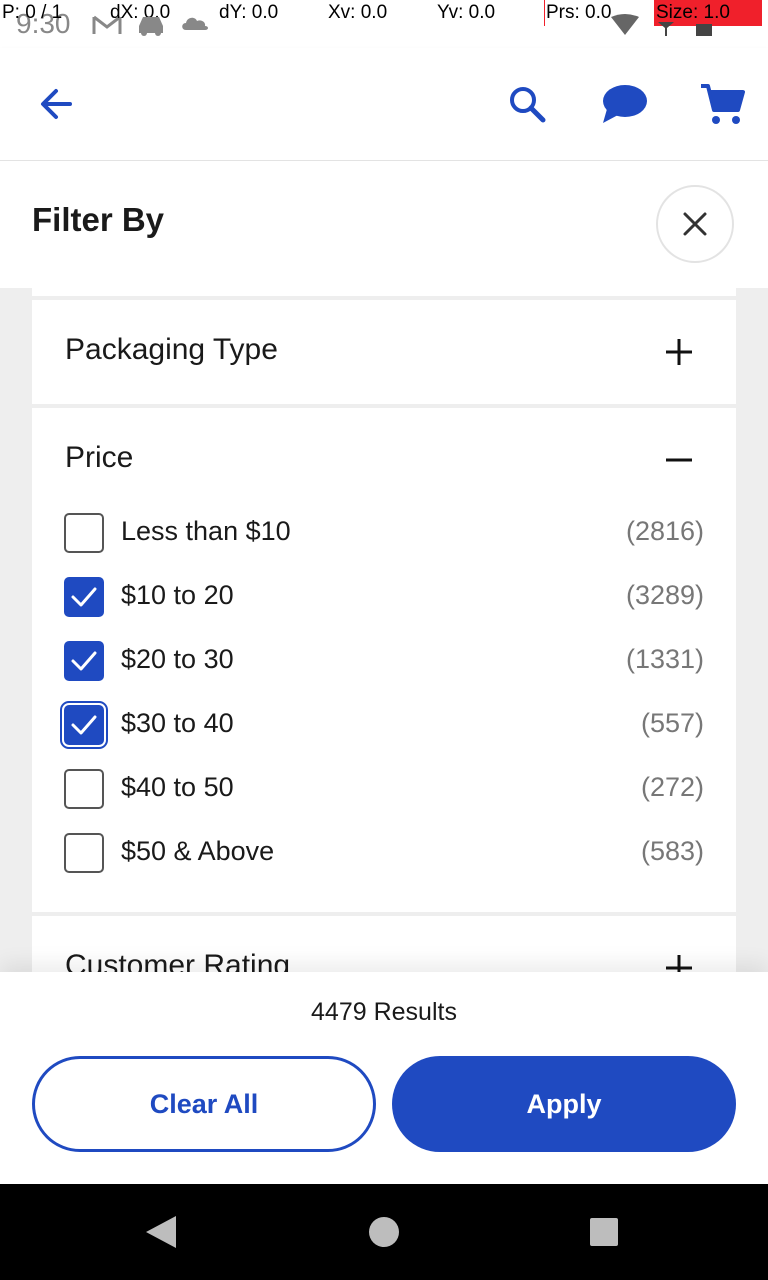  What do you see at coordinates (666, 29) in the screenshot?
I see `signal-icon` at bounding box center [666, 29].